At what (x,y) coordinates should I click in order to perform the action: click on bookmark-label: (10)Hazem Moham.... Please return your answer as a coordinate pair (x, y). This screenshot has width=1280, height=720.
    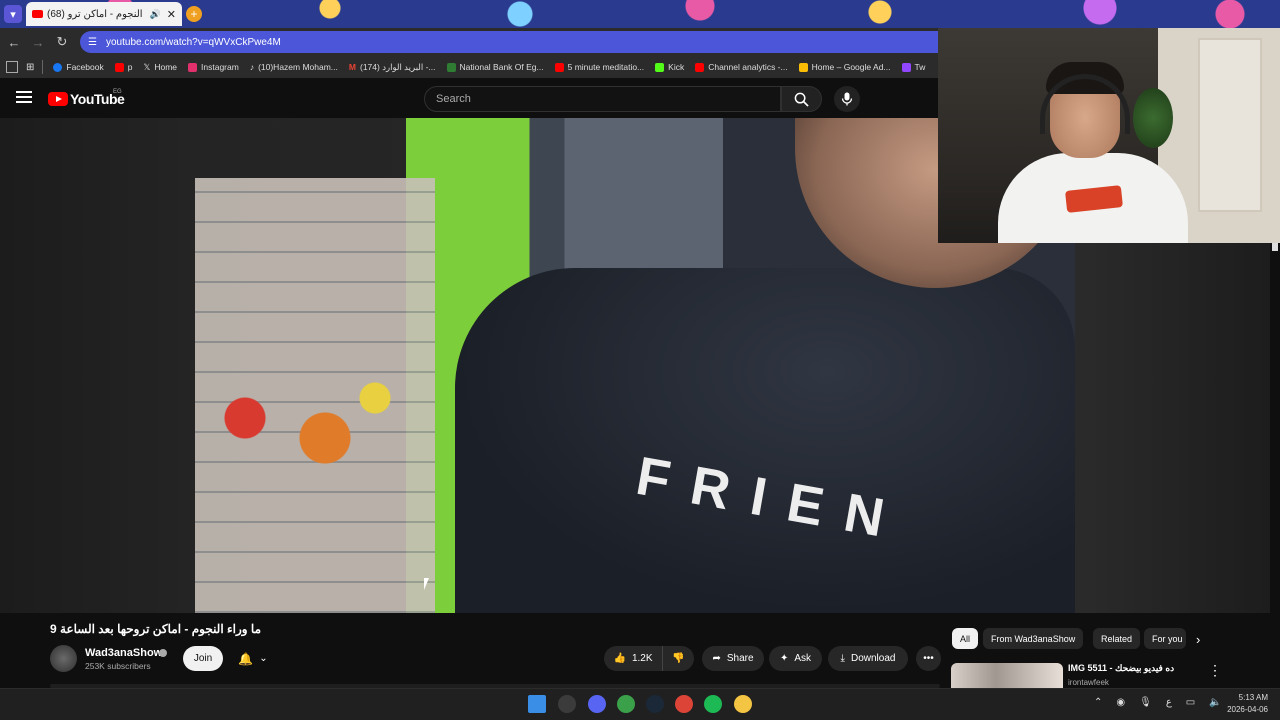
    Looking at the image, I should click on (298, 67).